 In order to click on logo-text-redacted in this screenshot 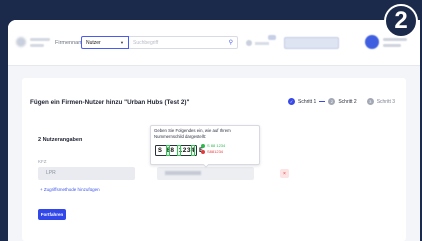, I will do `click(40, 42)`.